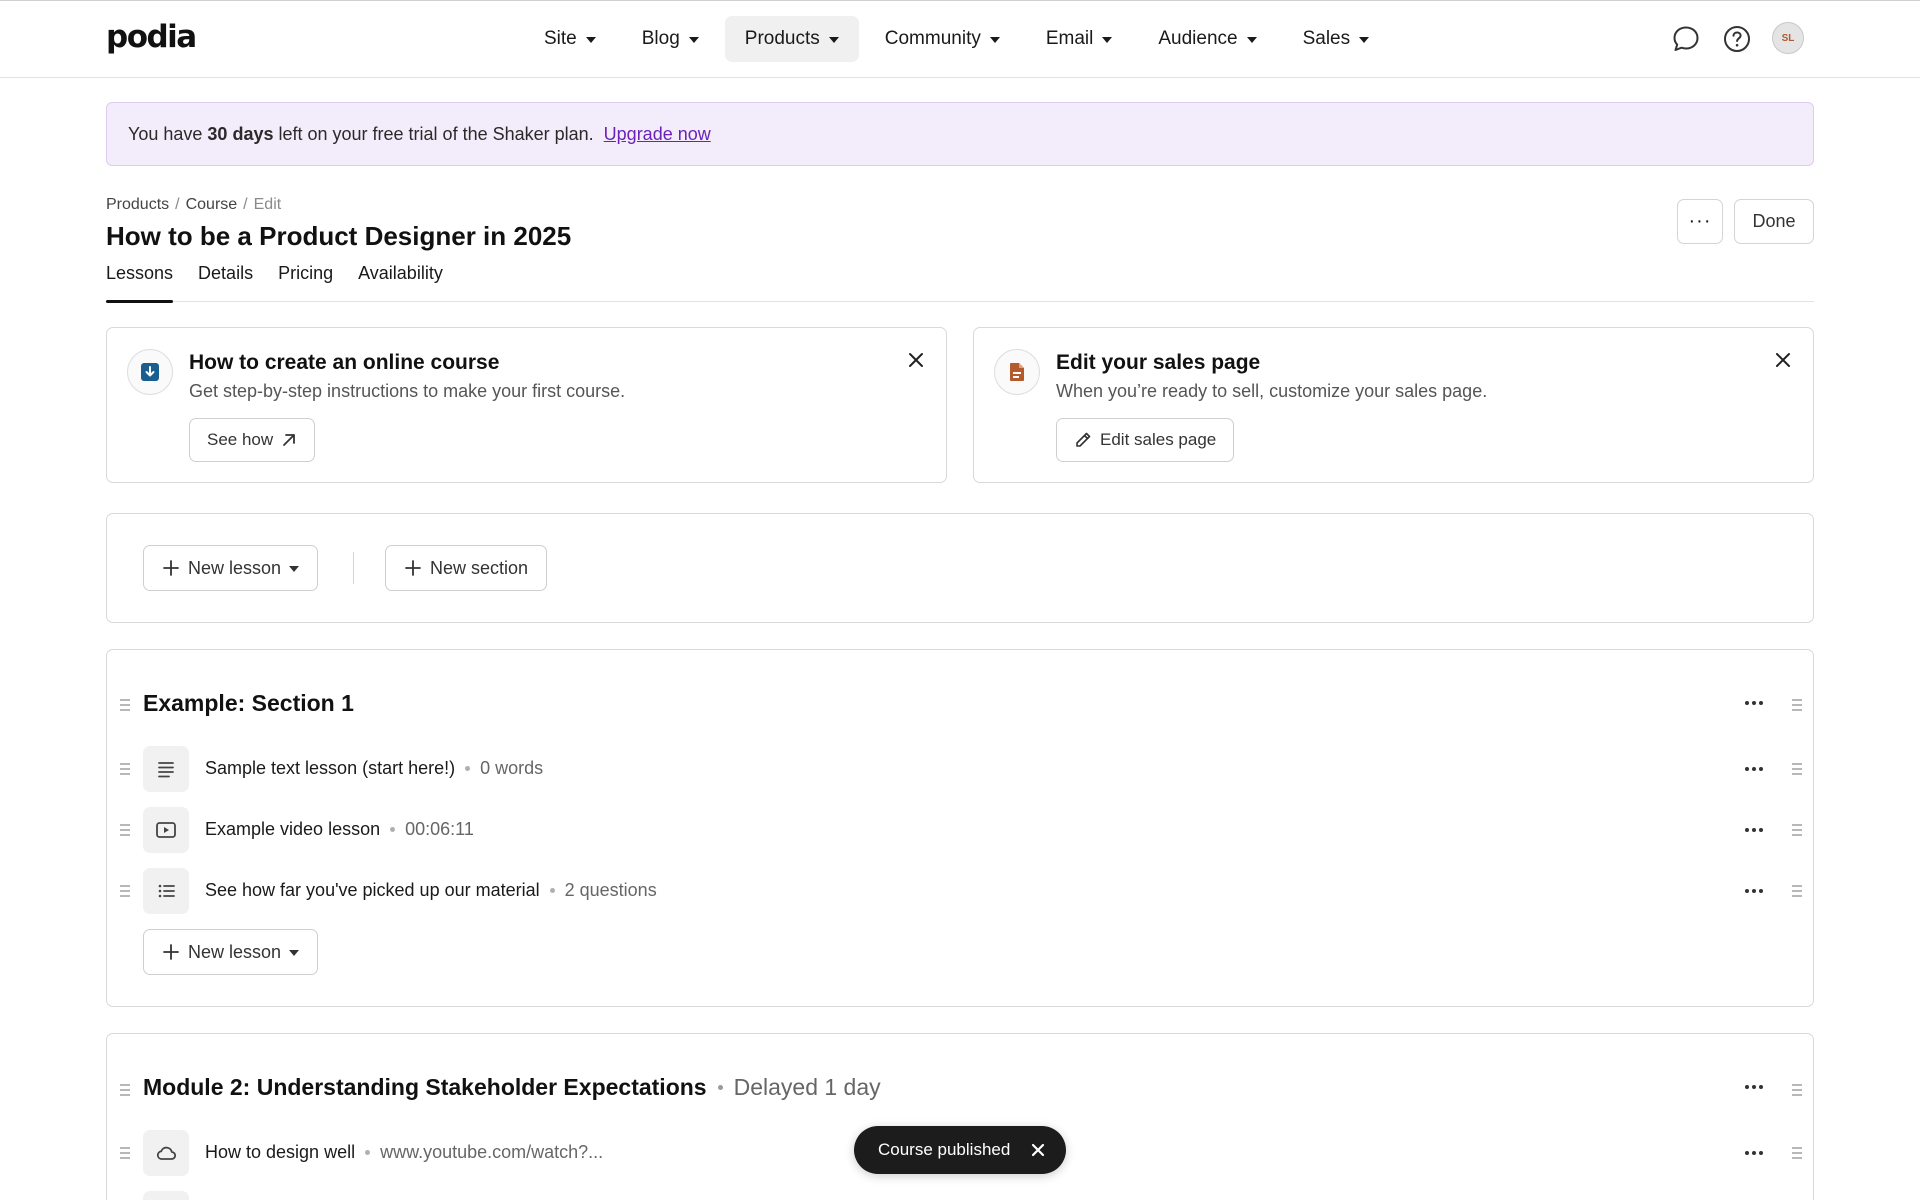 The height and width of the screenshot is (1200, 1920). Describe the element at coordinates (305, 282) in the screenshot. I see `tab-pricing: Pricing` at that location.